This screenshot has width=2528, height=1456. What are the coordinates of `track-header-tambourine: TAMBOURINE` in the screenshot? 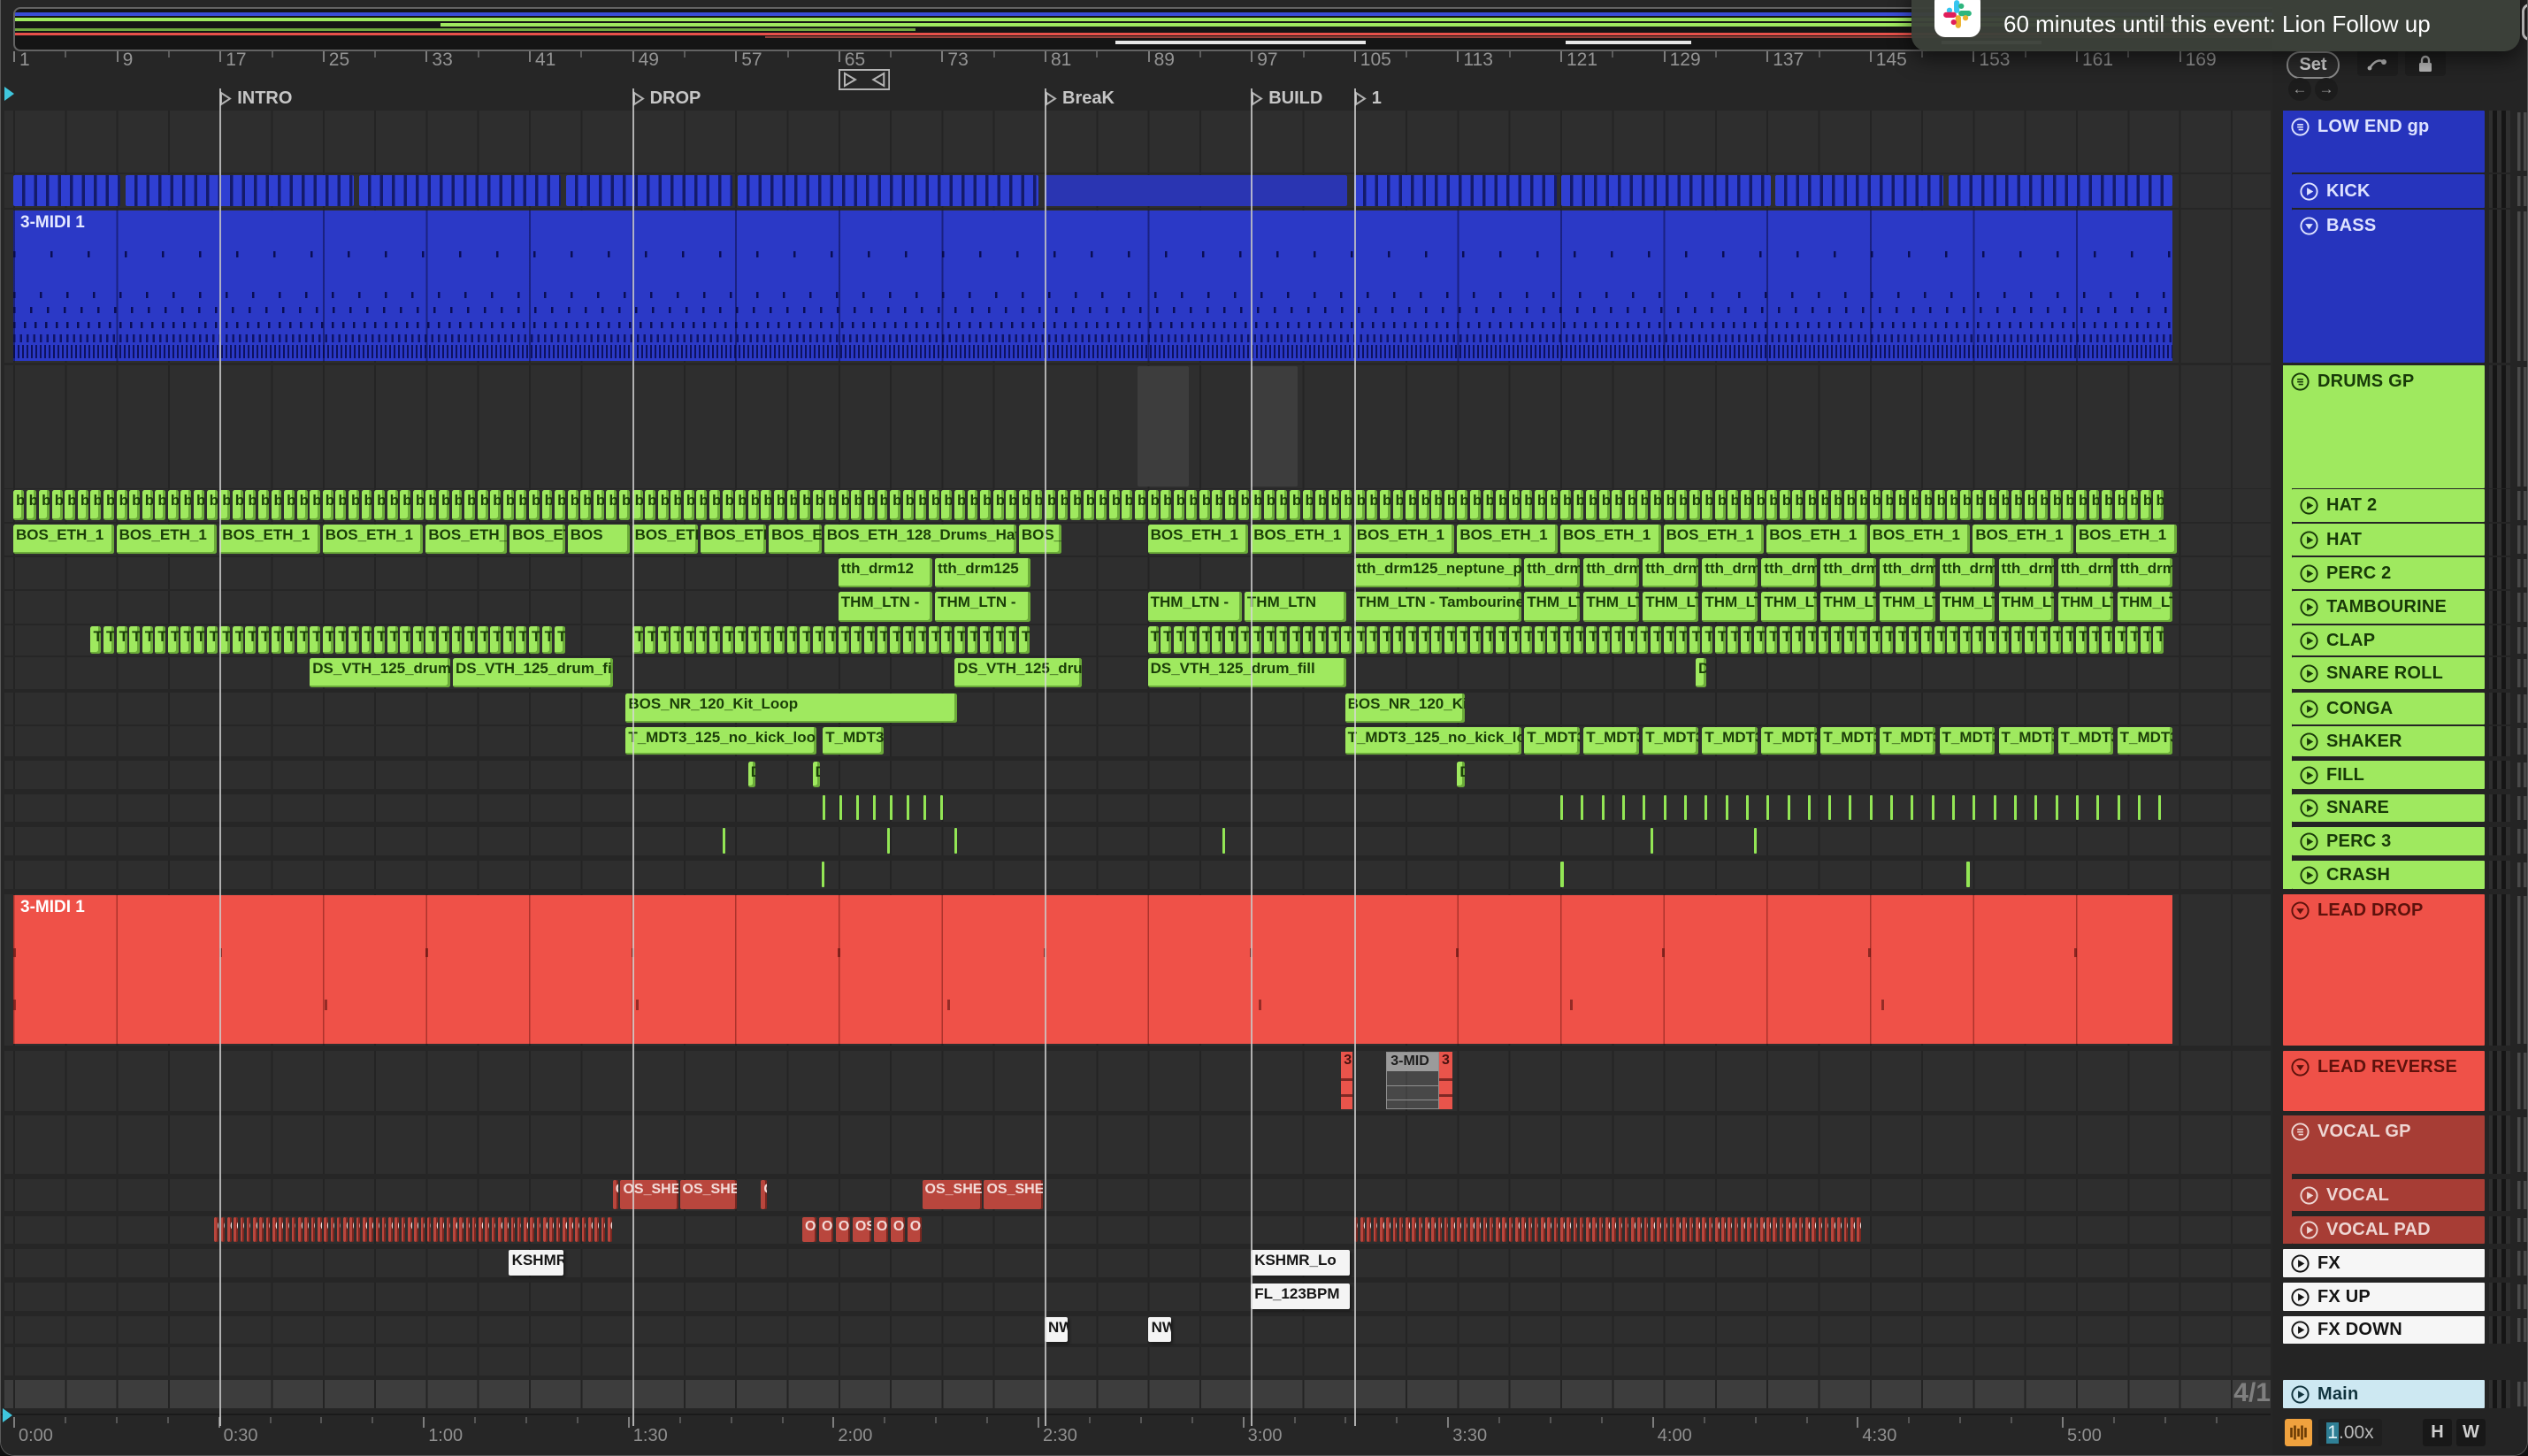 It's located at (2388, 607).